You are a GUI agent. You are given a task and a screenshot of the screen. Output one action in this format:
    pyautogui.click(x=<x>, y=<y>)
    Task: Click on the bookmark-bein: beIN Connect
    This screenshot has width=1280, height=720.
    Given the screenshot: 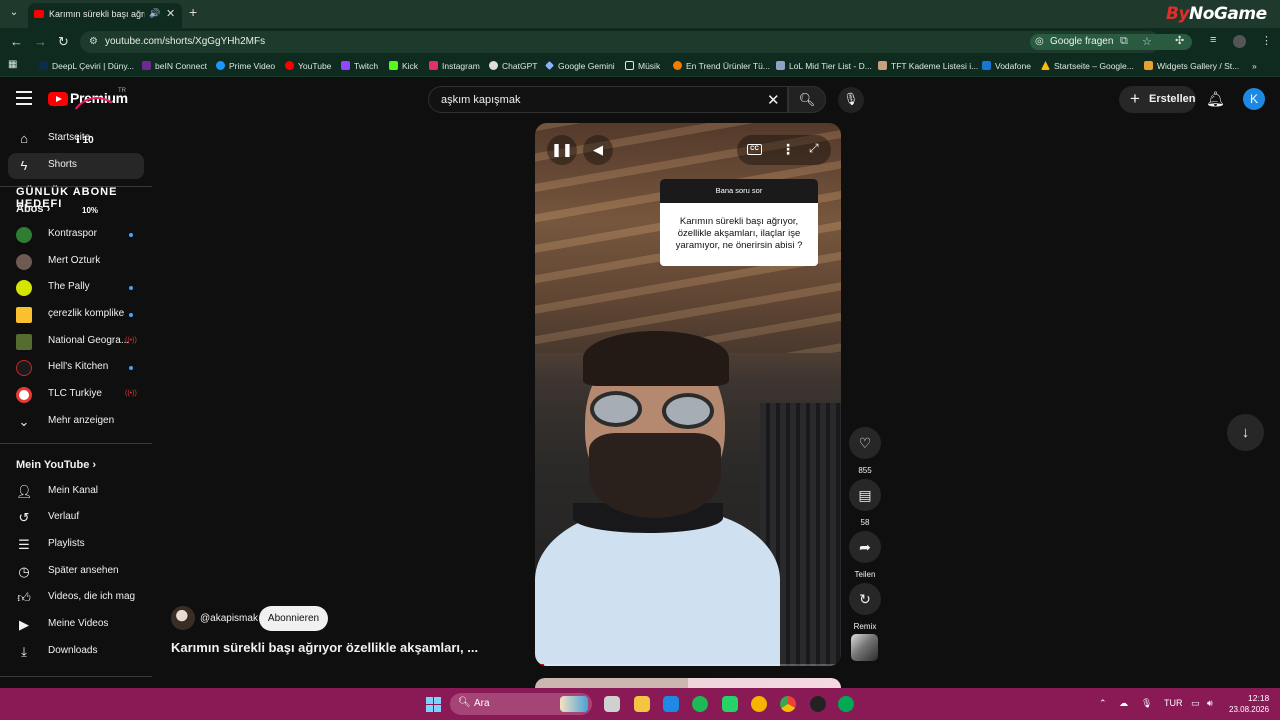 What is the action you would take?
    pyautogui.click(x=174, y=66)
    